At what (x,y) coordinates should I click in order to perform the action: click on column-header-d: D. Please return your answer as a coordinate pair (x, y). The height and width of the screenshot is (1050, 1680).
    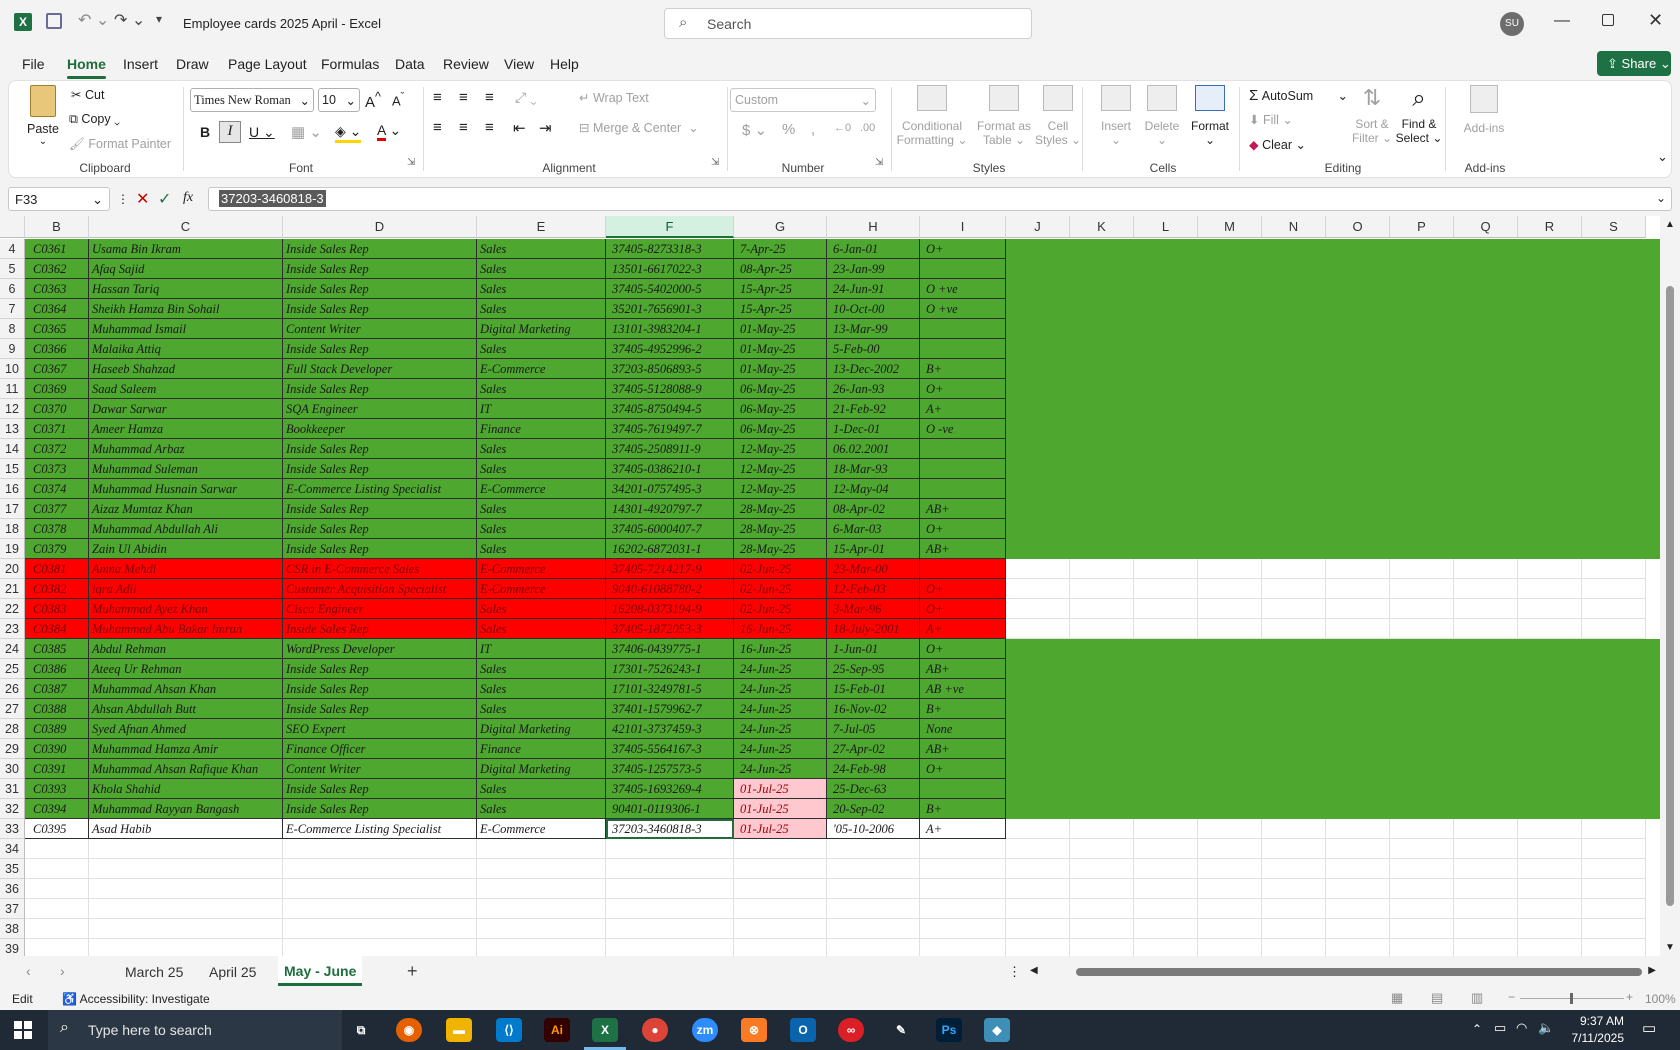
    Looking at the image, I should click on (380, 227).